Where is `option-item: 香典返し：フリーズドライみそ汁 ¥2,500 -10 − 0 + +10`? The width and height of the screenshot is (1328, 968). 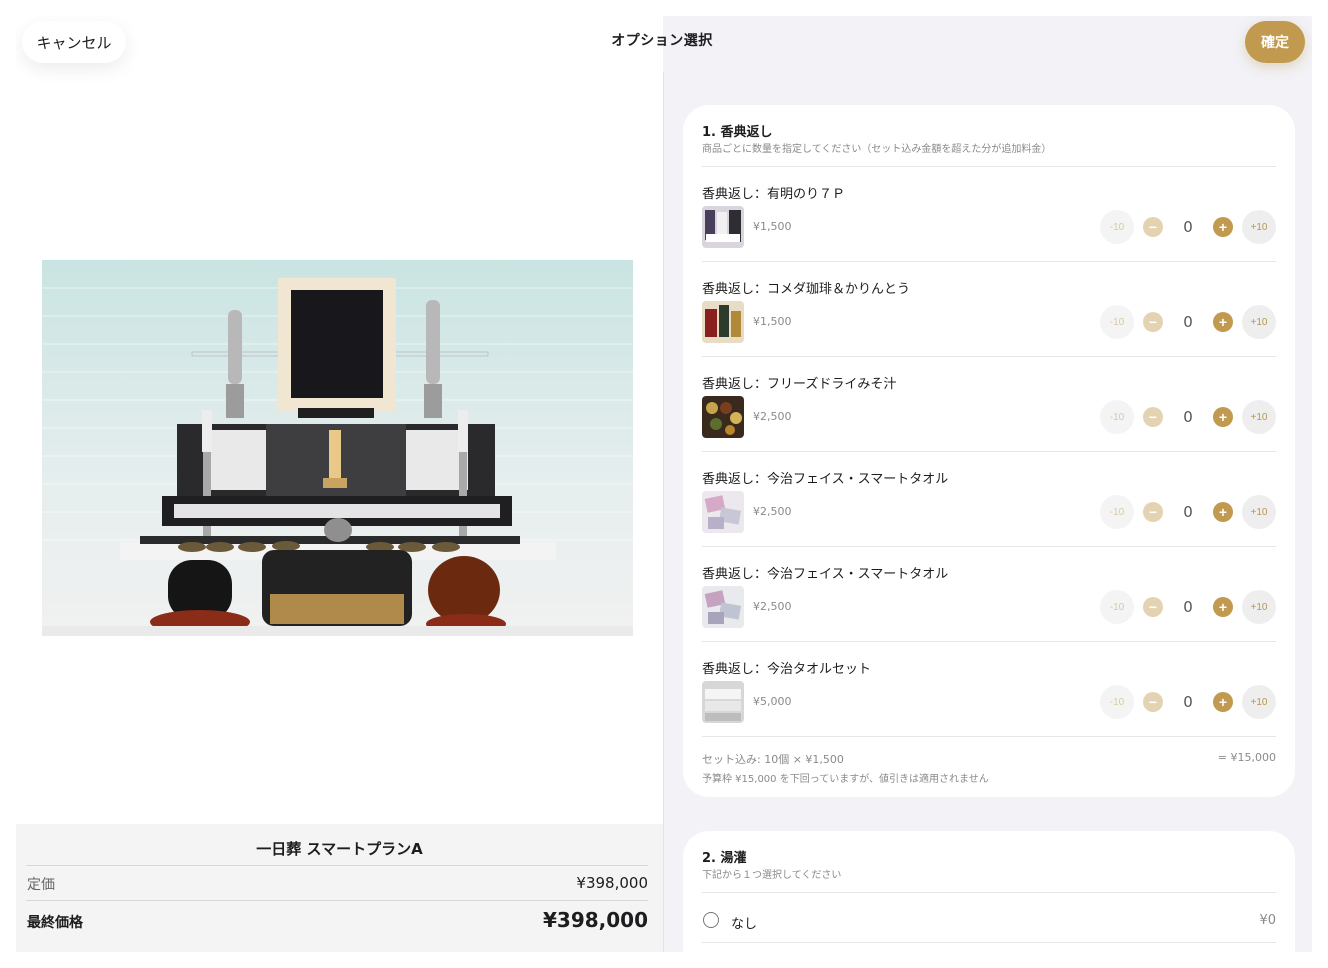 option-item: 香典返し：フリーズドライみそ汁 ¥2,500 -10 − 0 + +10 is located at coordinates (989, 404).